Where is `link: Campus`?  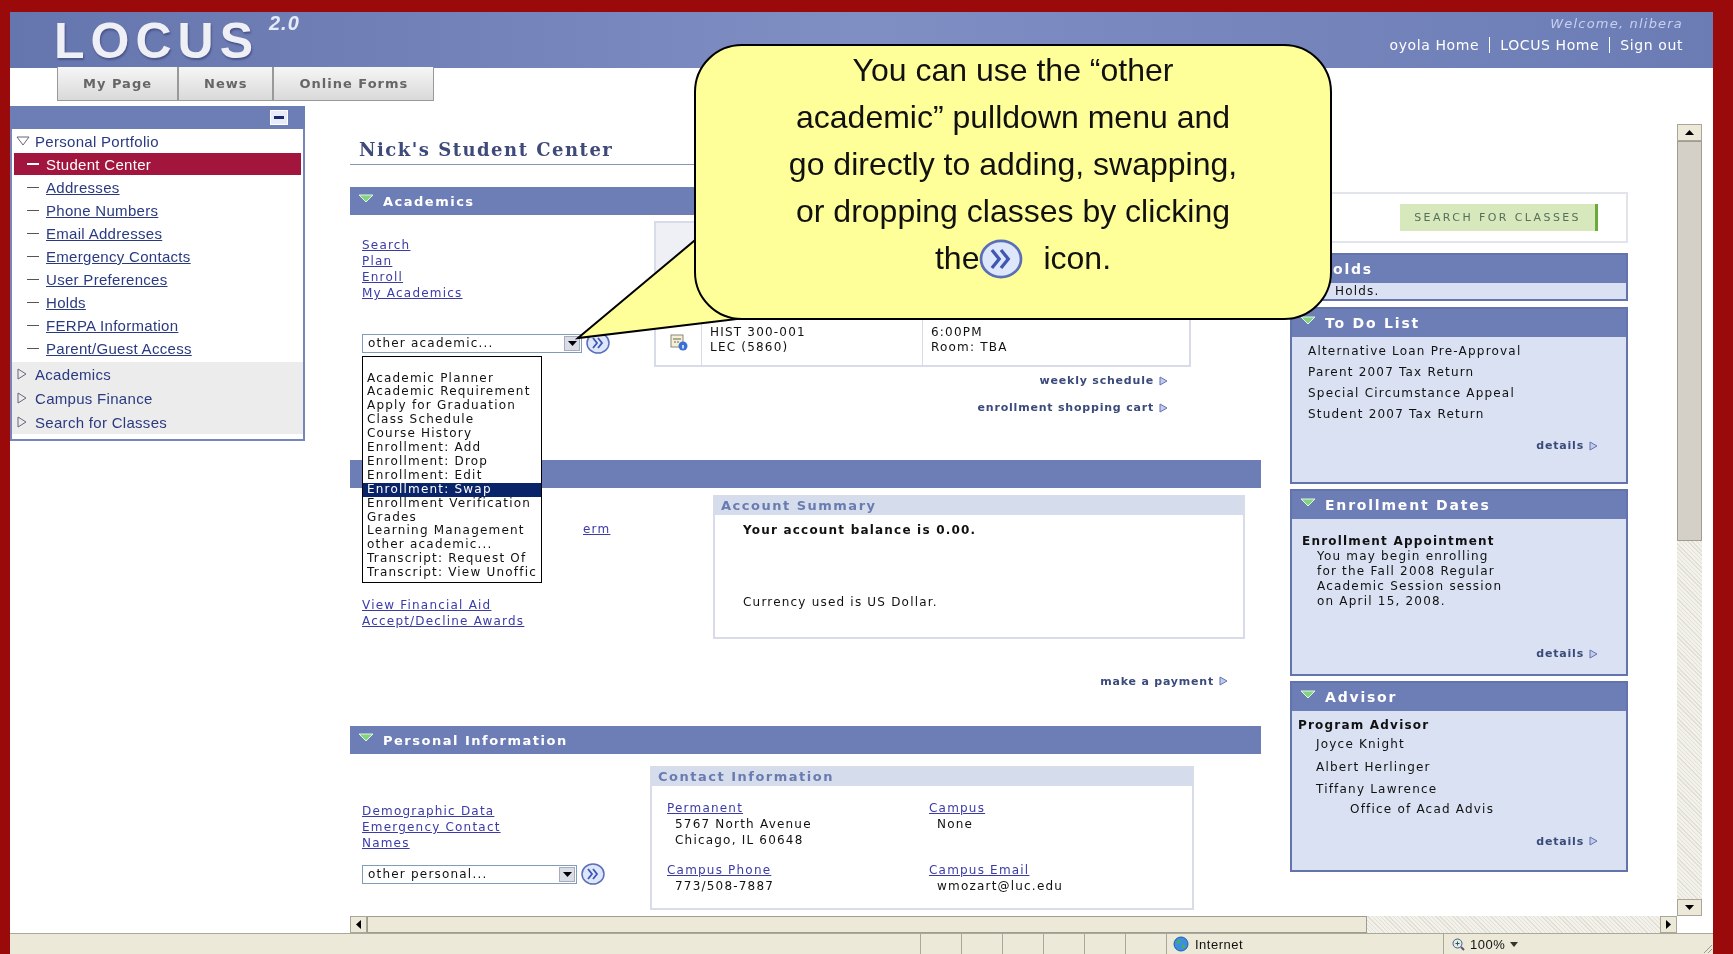
link: Campus is located at coordinates (957, 808).